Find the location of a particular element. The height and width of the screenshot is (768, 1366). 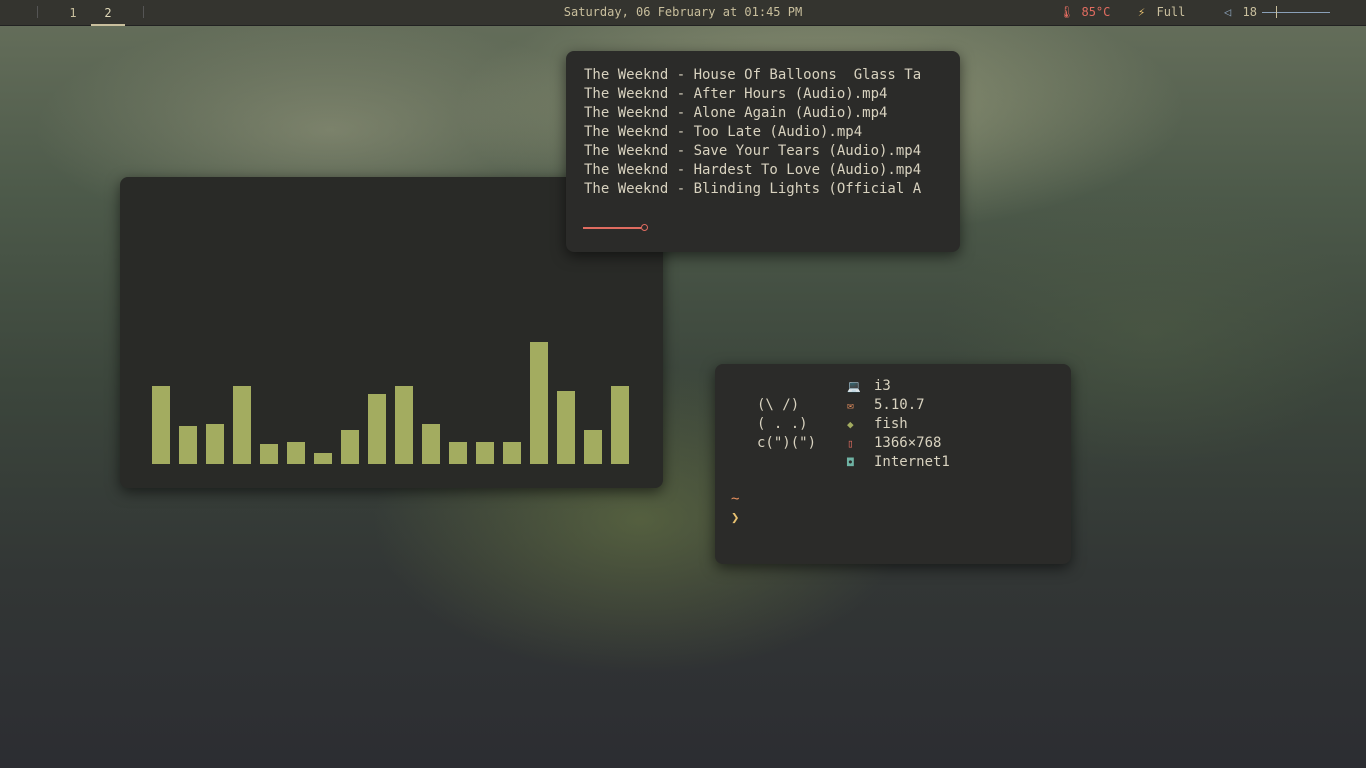

info-value: 1366×768 is located at coordinates (908, 443).